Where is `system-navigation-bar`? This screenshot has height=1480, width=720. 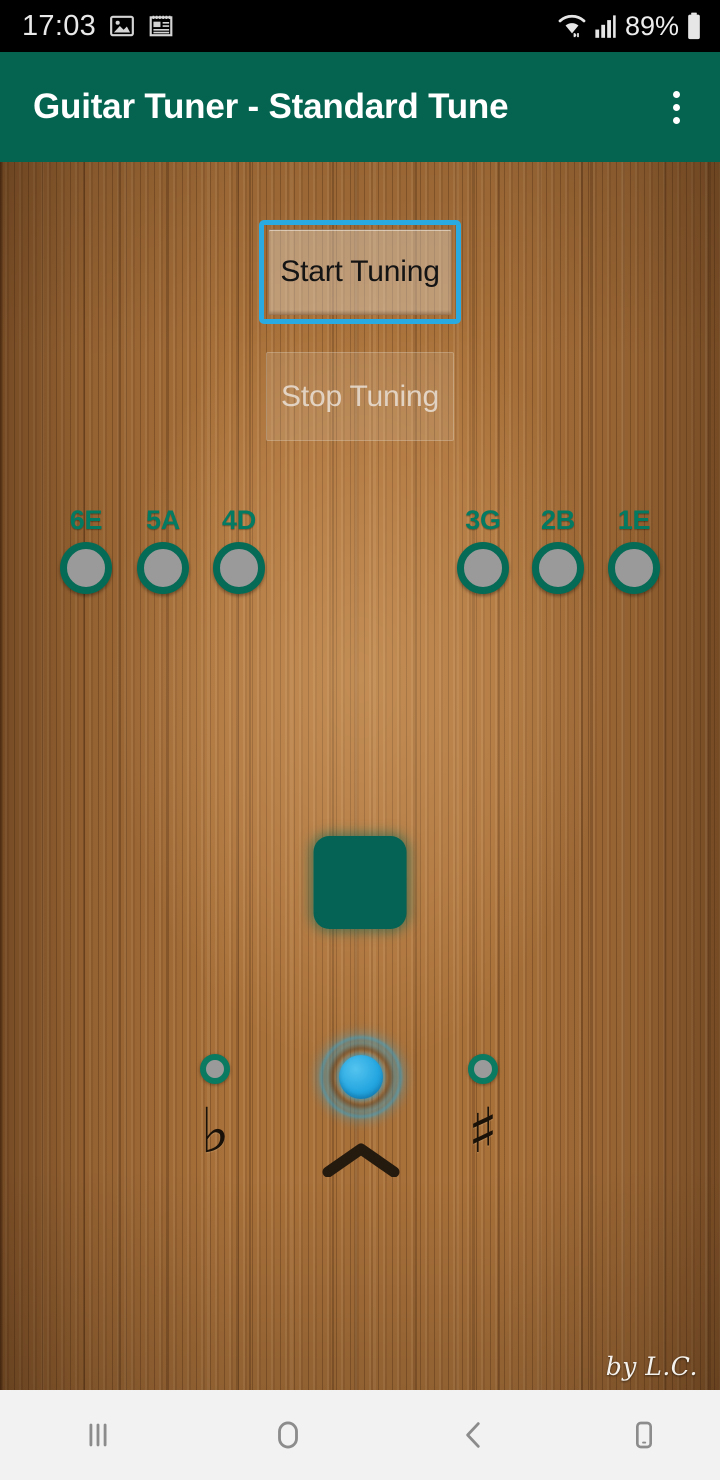
system-navigation-bar is located at coordinates (360, 1435).